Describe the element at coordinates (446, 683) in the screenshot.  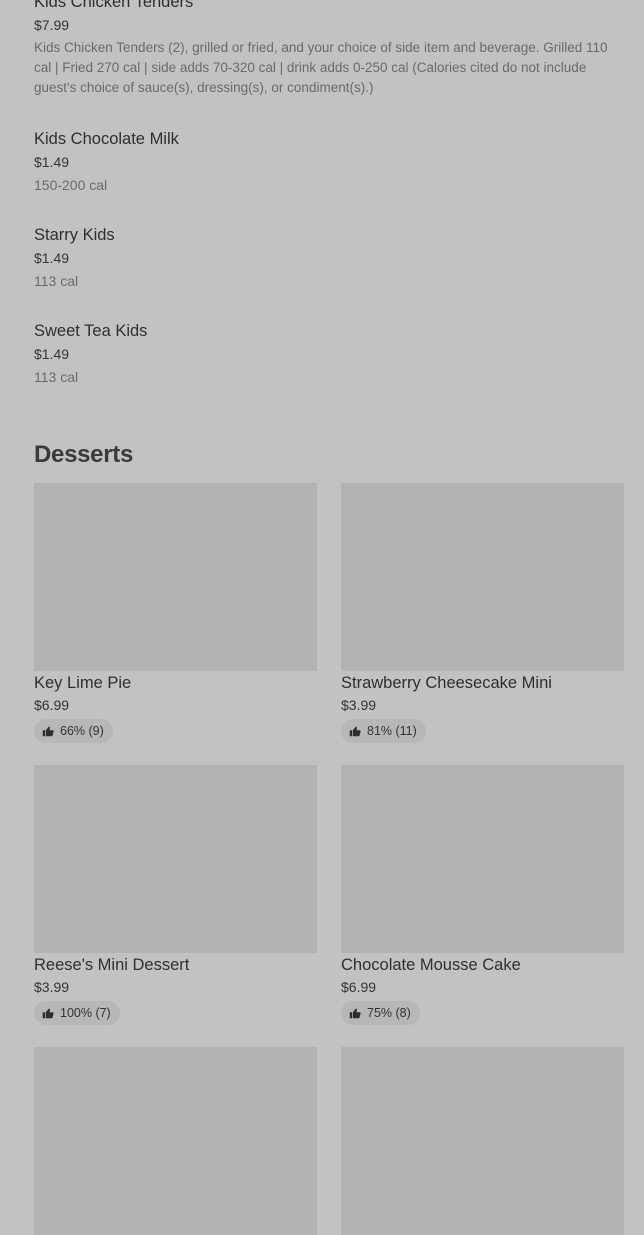
I see `item-name: Strawberry Cheesecake Mini` at that location.